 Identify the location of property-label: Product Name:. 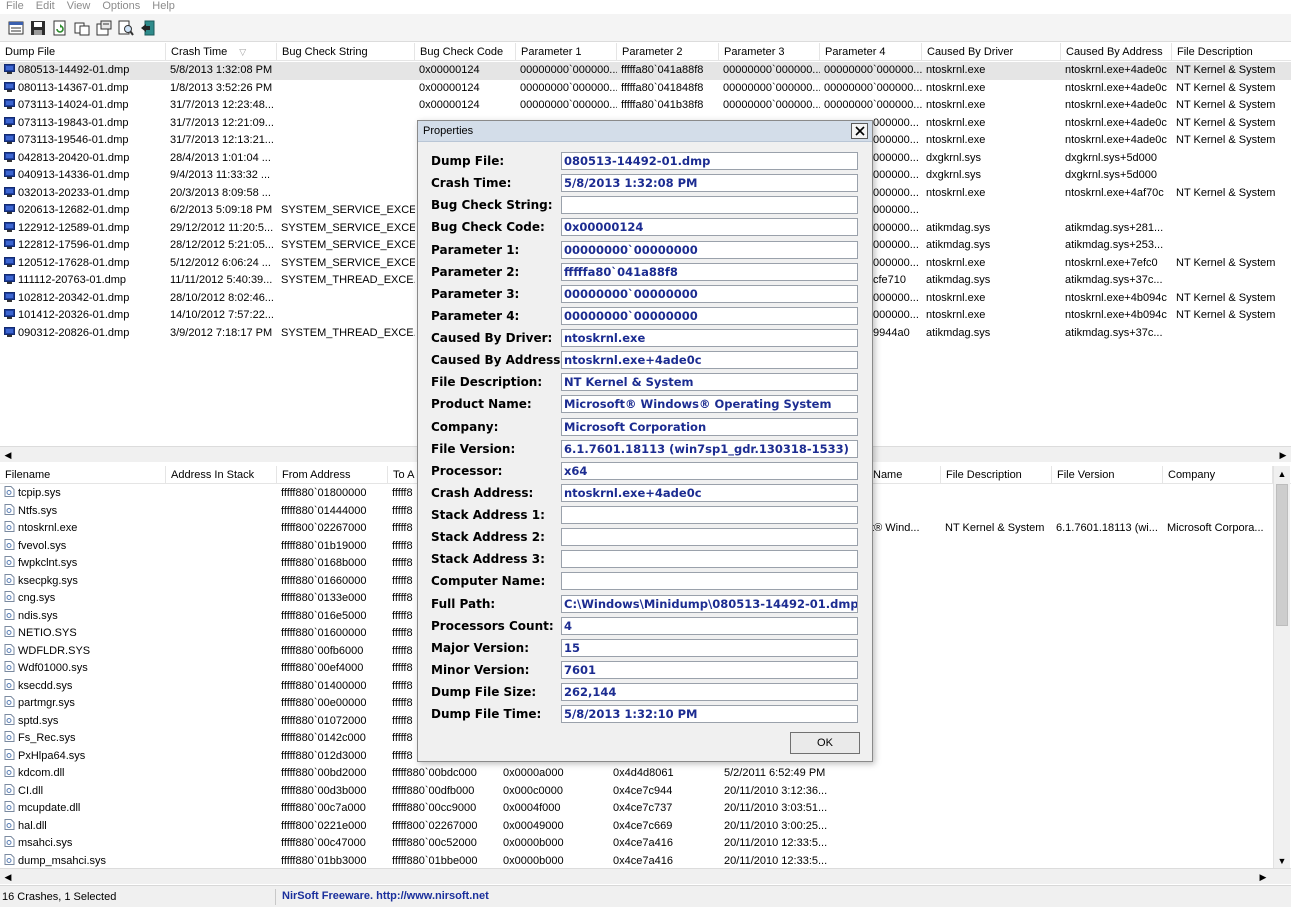
(481, 404).